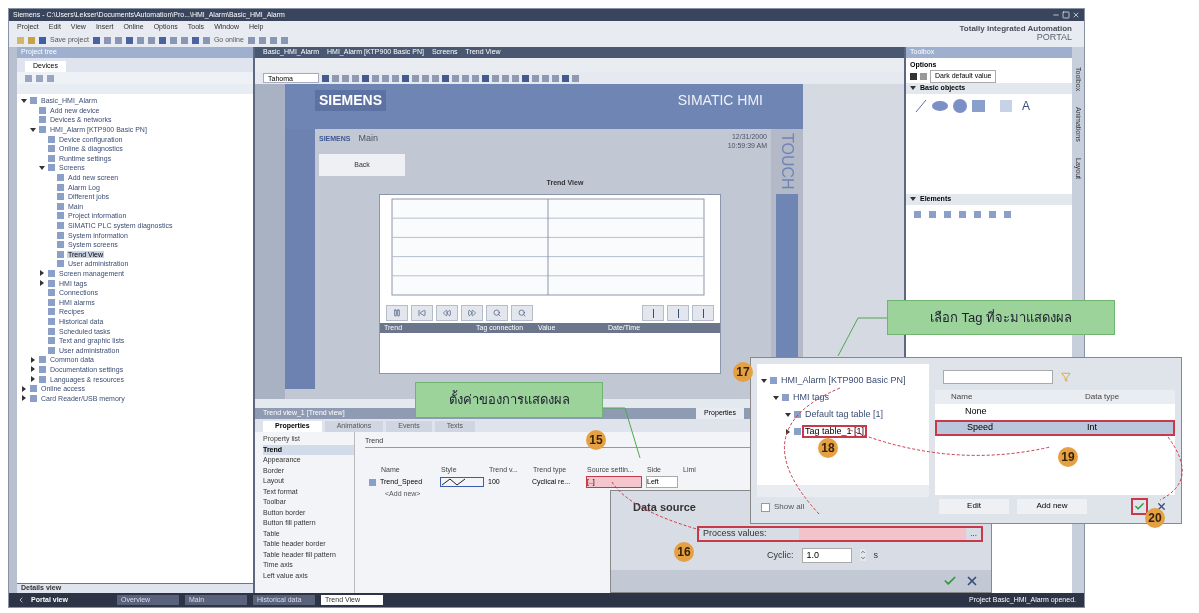 The image size is (1199, 613). Describe the element at coordinates (962, 397) in the screenshot. I see `column-header: Name` at that location.